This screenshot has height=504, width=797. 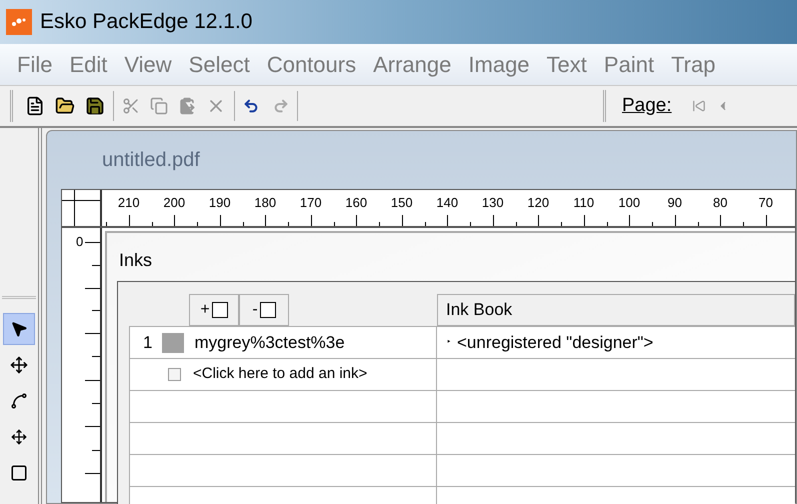 I want to click on remove-ink-button: -, so click(x=264, y=310).